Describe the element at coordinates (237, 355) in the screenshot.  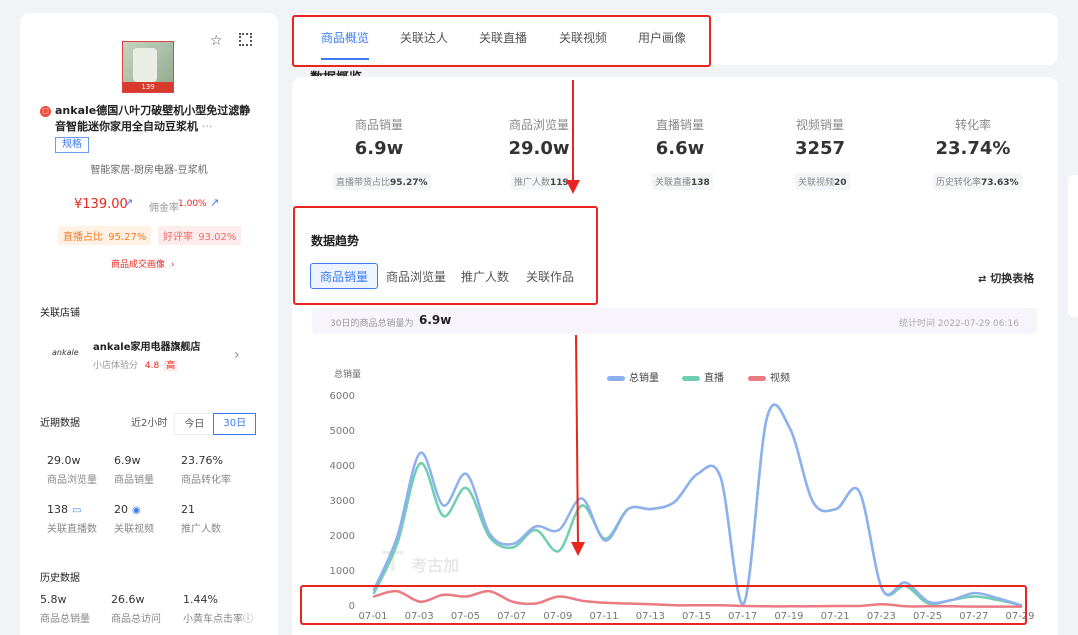
I see `shop-chevron-icon: ›` at that location.